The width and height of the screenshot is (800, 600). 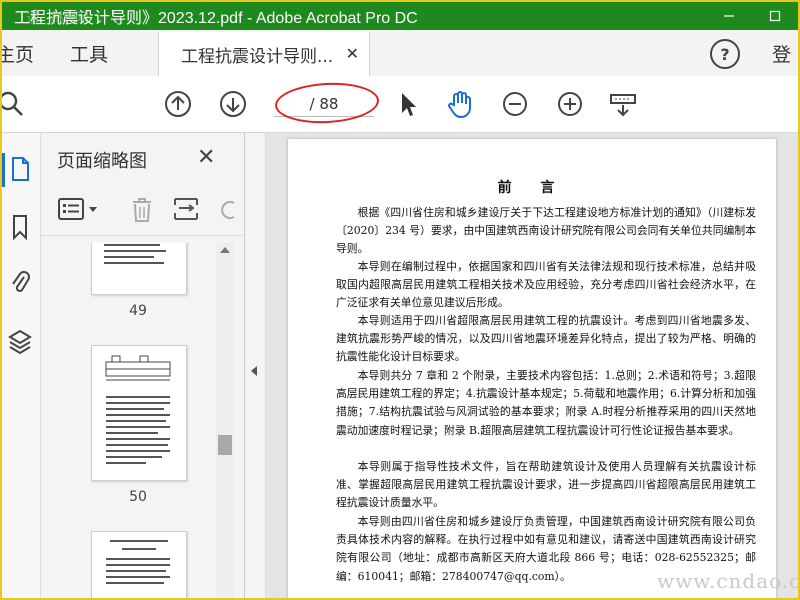 What do you see at coordinates (728, 581) in the screenshot?
I see `site-watermark: www.cndao.com` at bounding box center [728, 581].